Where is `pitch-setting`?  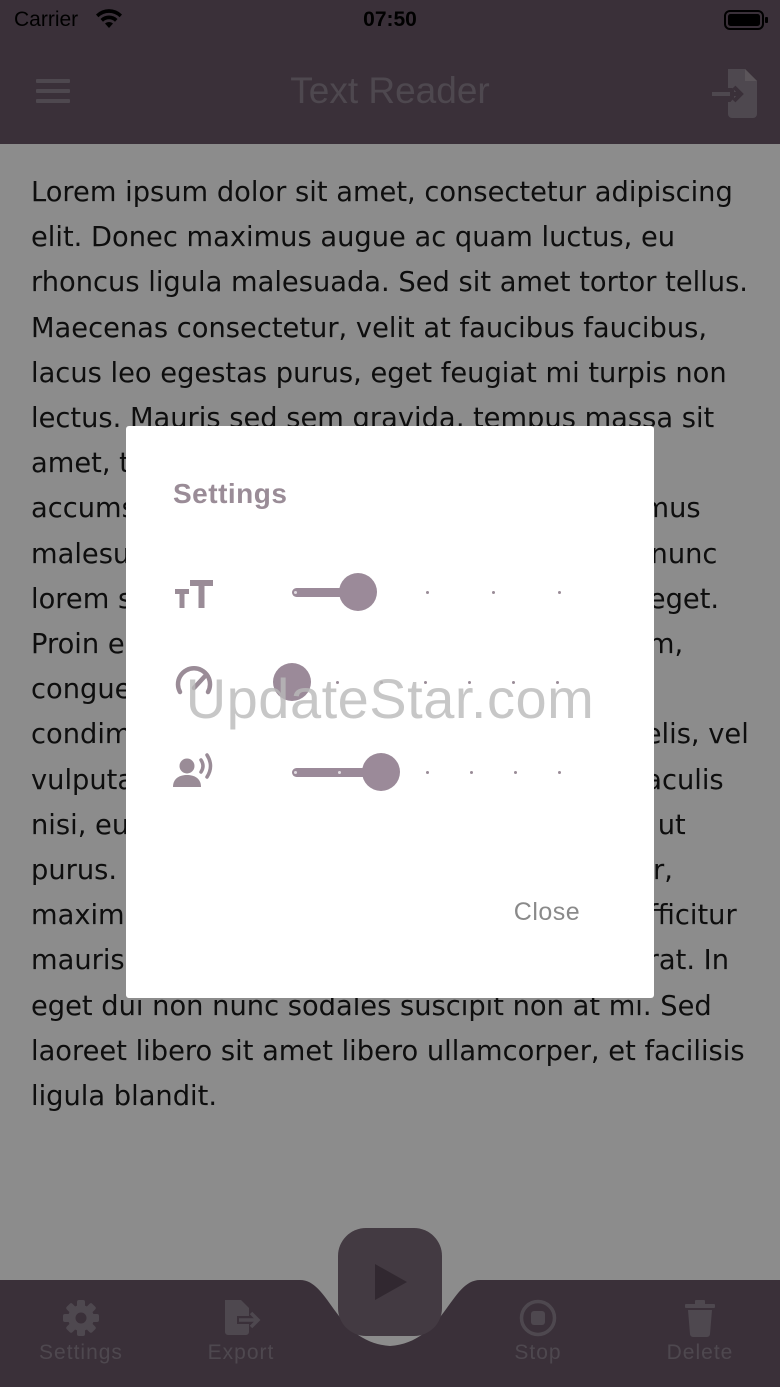
pitch-setting is located at coordinates (390, 771).